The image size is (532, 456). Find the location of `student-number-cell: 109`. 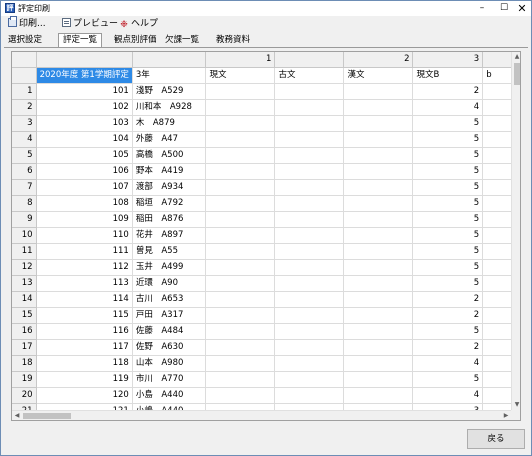

student-number-cell: 109 is located at coordinates (84, 220).